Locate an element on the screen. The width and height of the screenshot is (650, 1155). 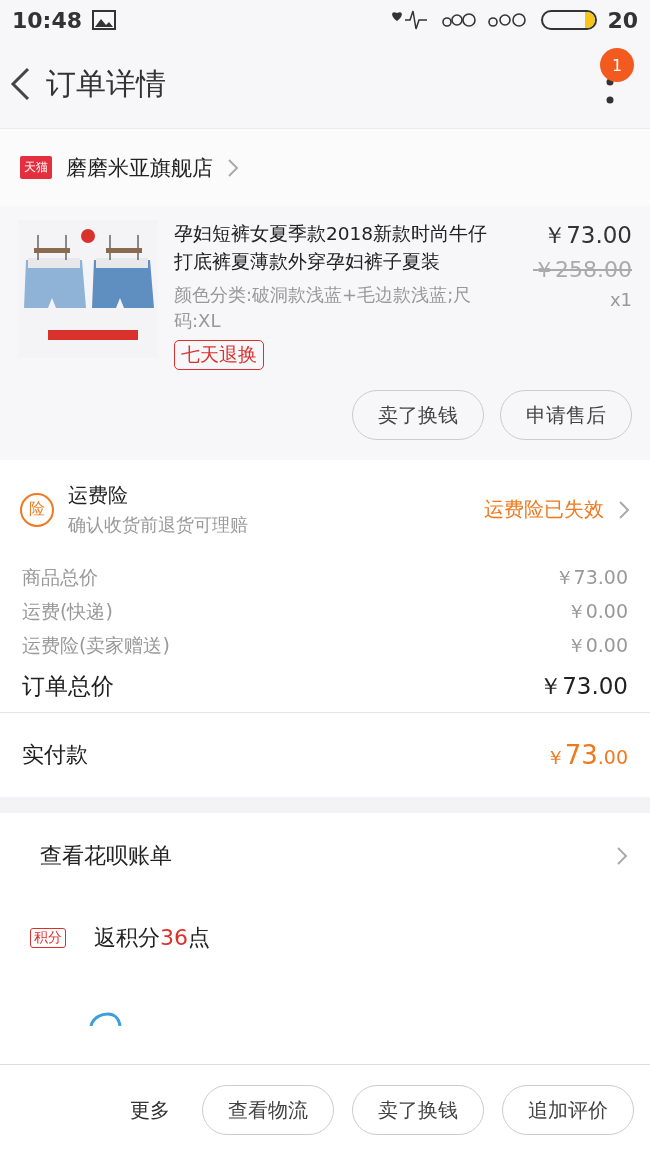
battery-percent: 20 is located at coordinates (622, 20).